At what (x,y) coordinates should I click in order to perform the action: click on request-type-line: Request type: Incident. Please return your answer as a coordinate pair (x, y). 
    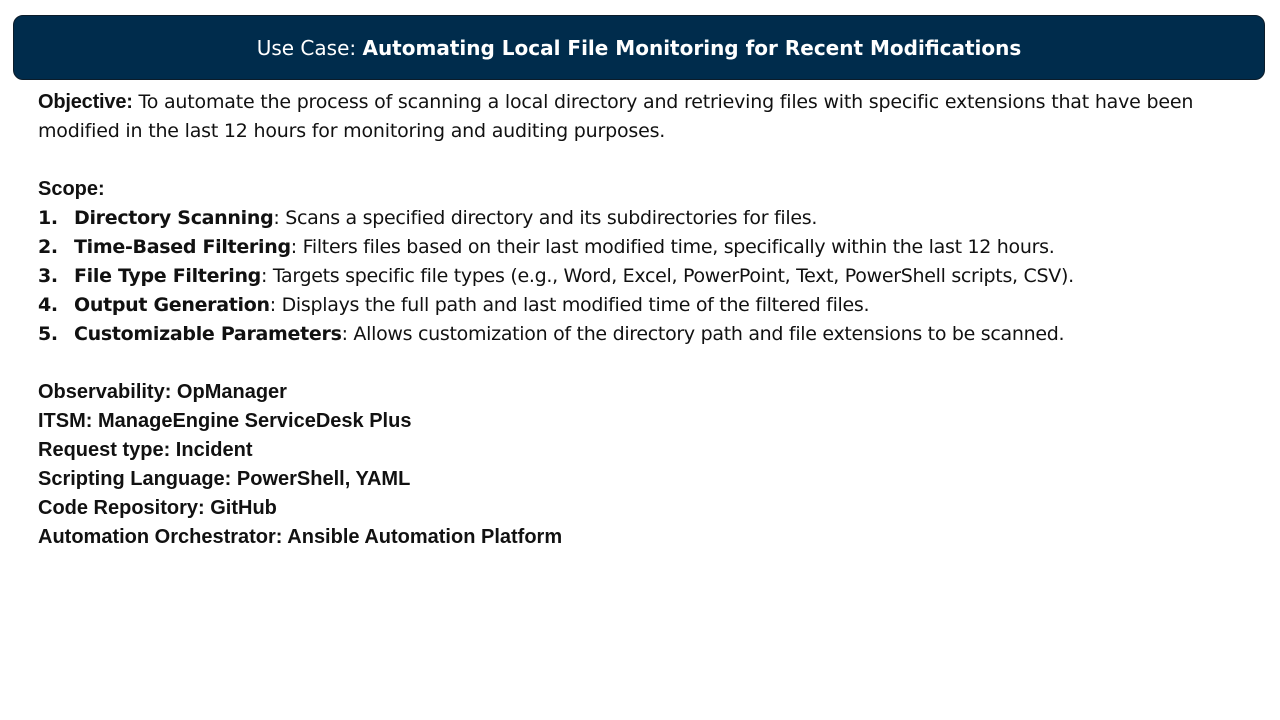
    Looking at the image, I should click on (145, 450).